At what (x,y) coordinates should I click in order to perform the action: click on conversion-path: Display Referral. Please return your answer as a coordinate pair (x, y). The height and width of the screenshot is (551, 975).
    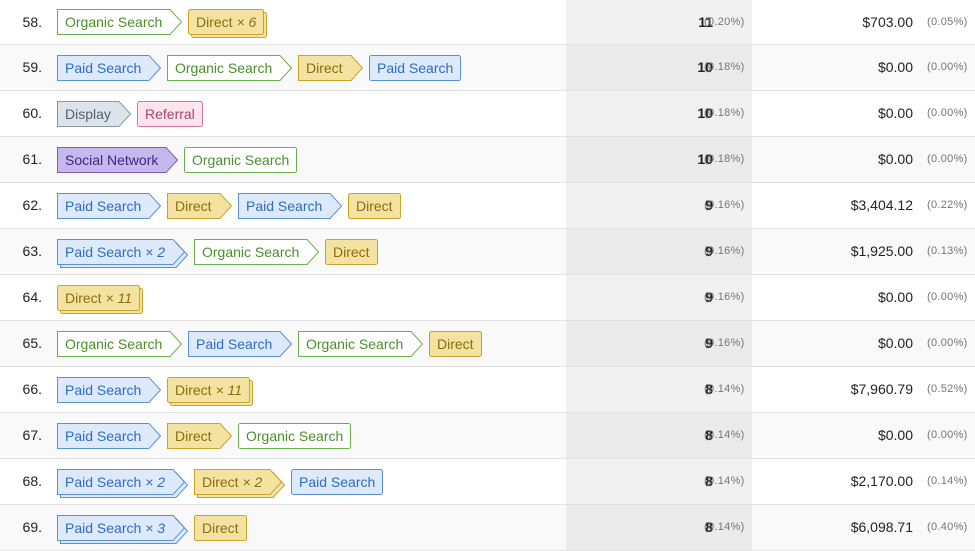
    Looking at the image, I should click on (133, 113).